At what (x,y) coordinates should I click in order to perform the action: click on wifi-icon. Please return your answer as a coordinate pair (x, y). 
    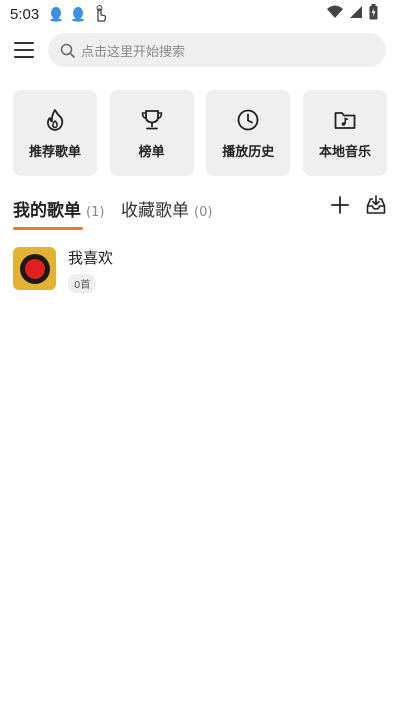
    Looking at the image, I should click on (335, 11).